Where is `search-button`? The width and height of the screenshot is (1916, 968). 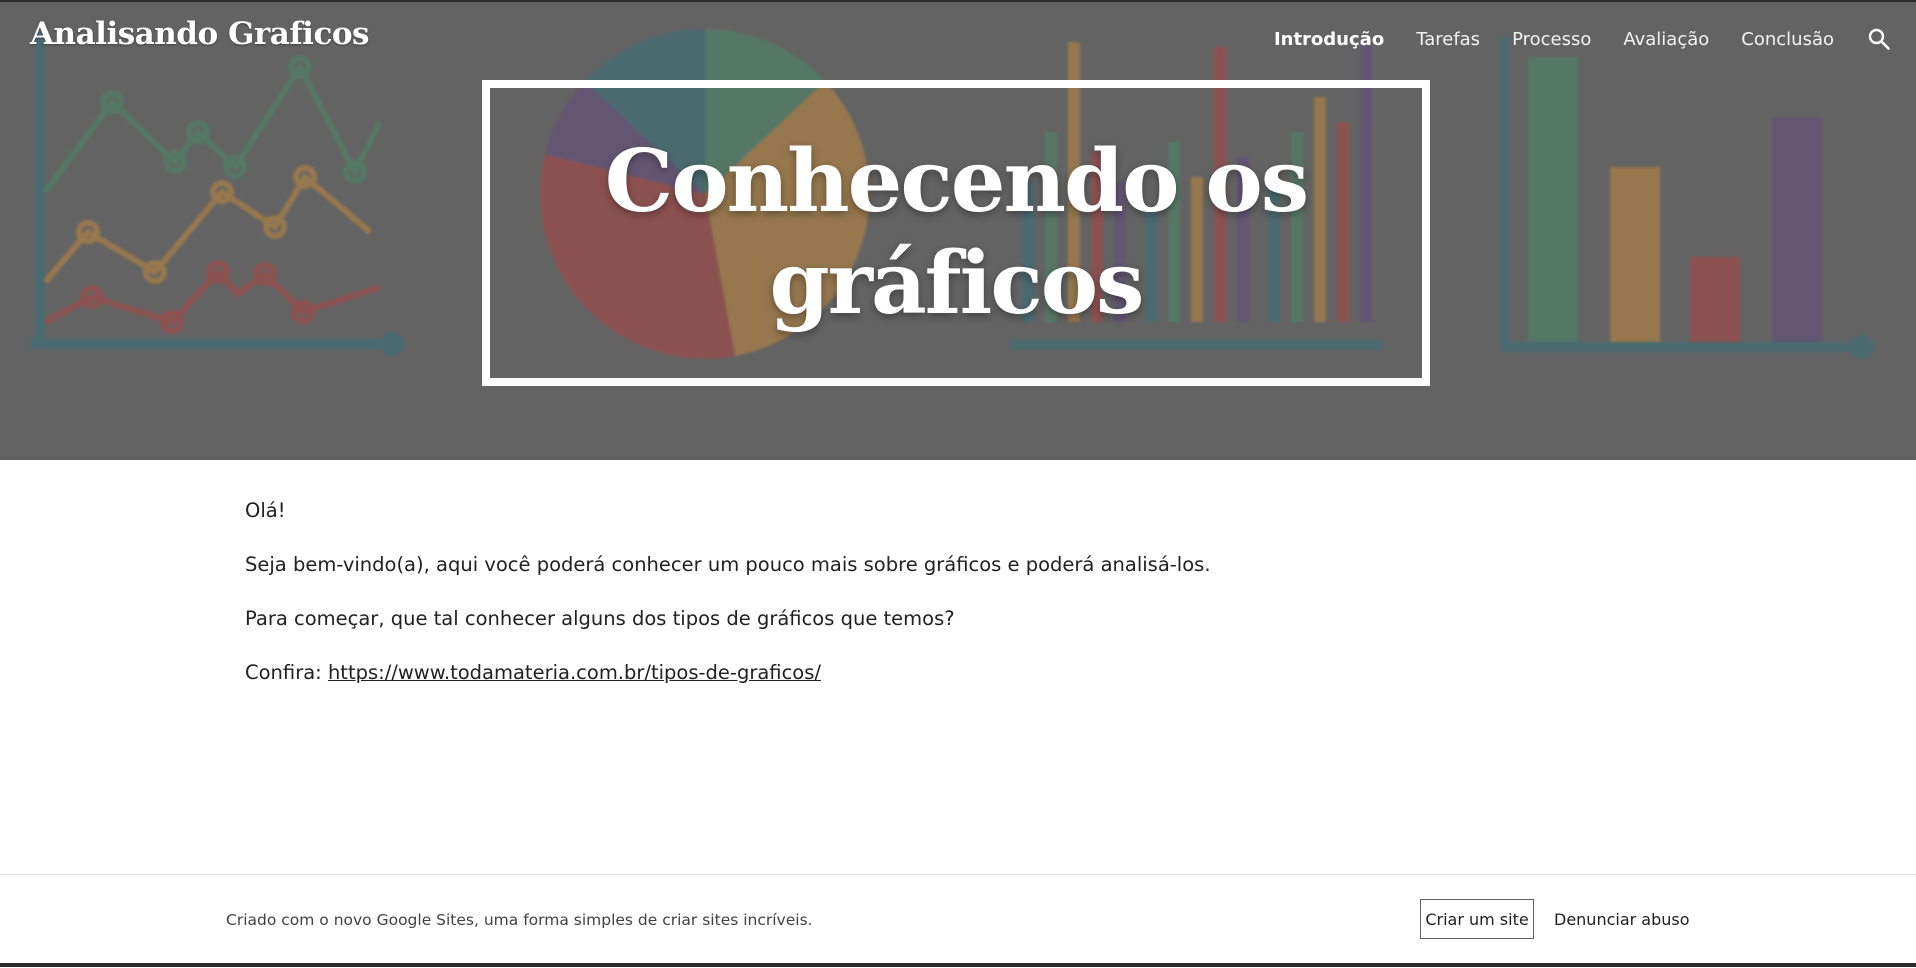
search-button is located at coordinates (1879, 39).